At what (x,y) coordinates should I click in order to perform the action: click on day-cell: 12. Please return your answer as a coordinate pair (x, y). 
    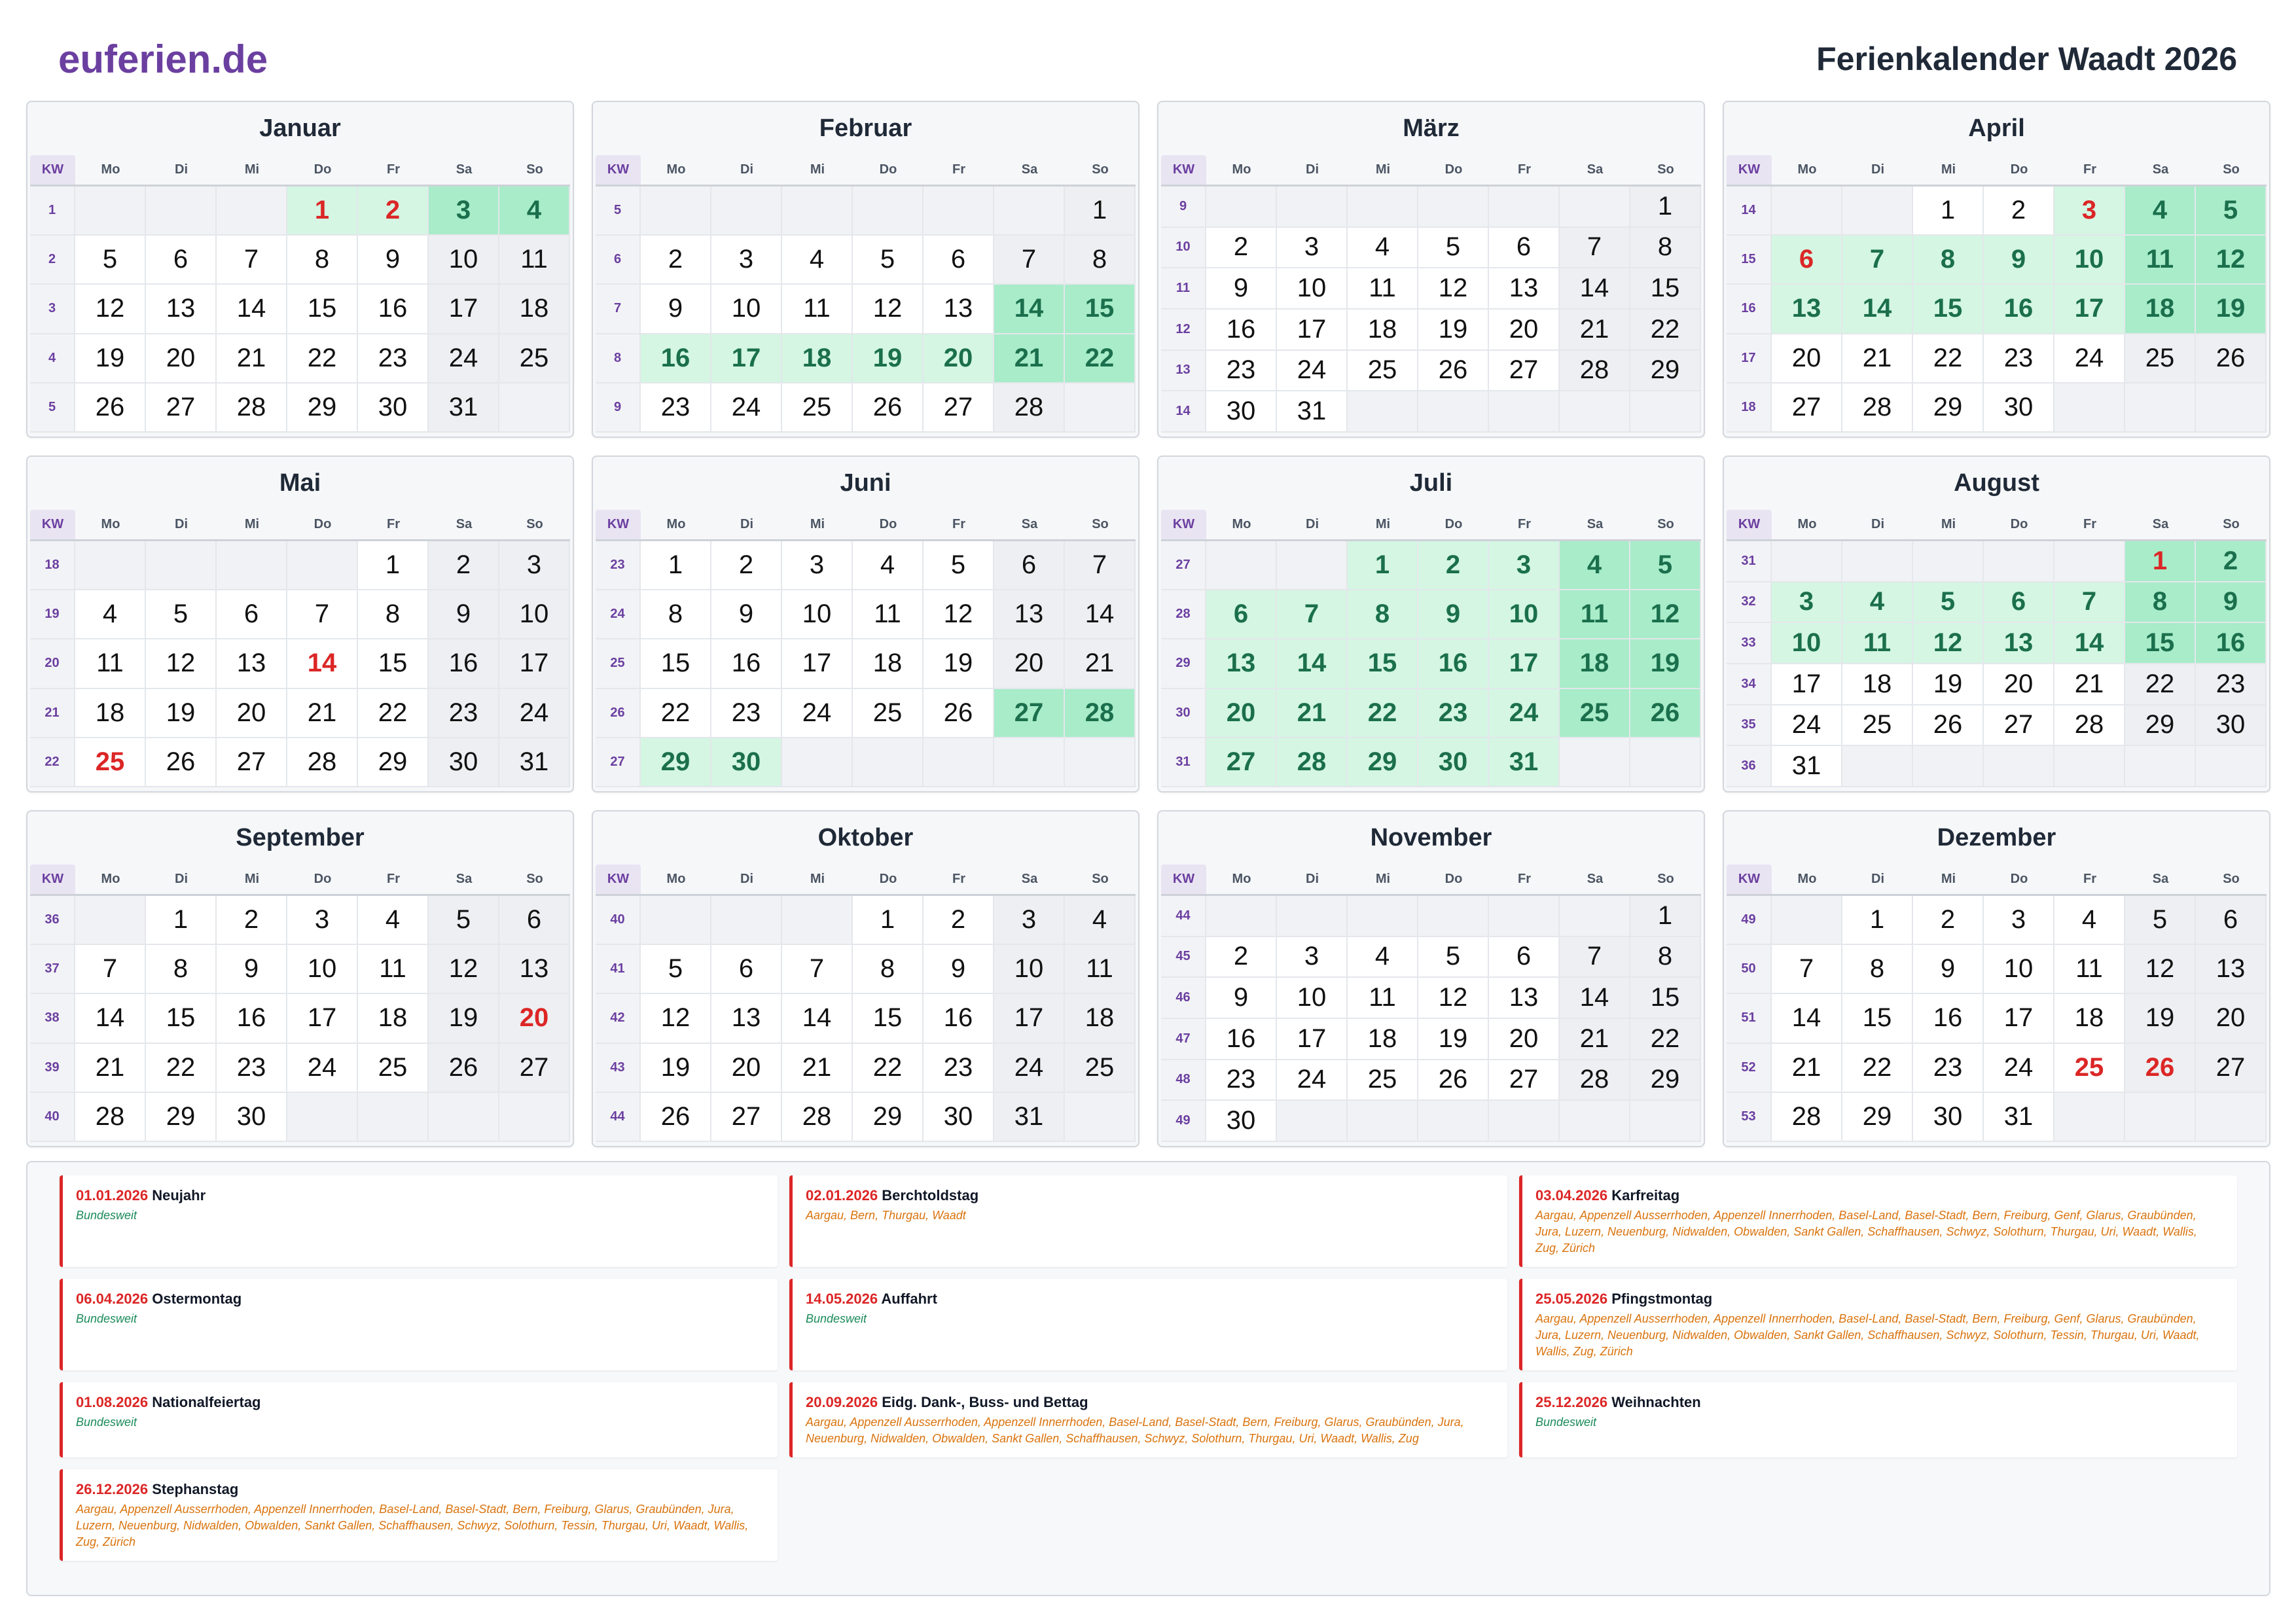
    Looking at the image, I should click on (676, 1019).